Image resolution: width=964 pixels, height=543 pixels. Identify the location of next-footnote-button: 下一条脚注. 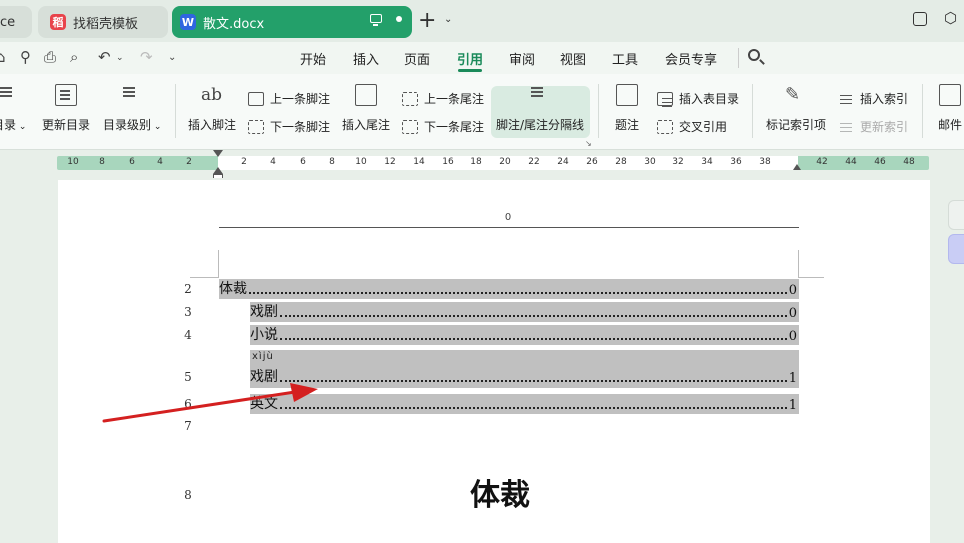
(289, 126).